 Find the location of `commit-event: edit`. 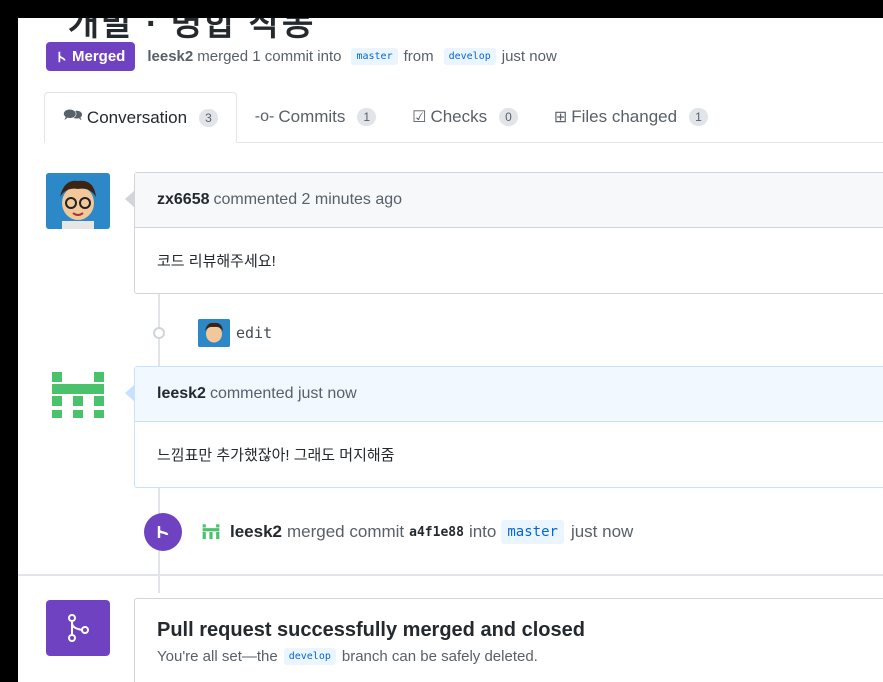

commit-event: edit is located at coordinates (212, 333).